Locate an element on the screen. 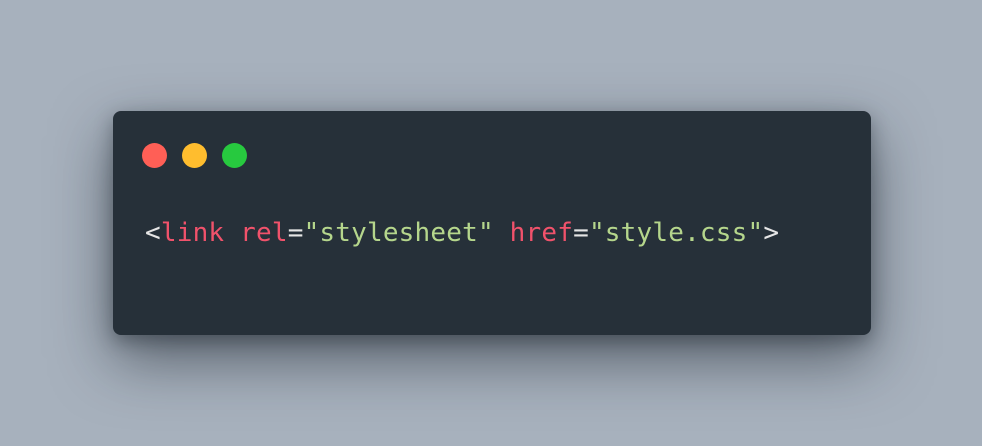 The width and height of the screenshot is (982, 446). minimize-window-icon is located at coordinates (194, 155).